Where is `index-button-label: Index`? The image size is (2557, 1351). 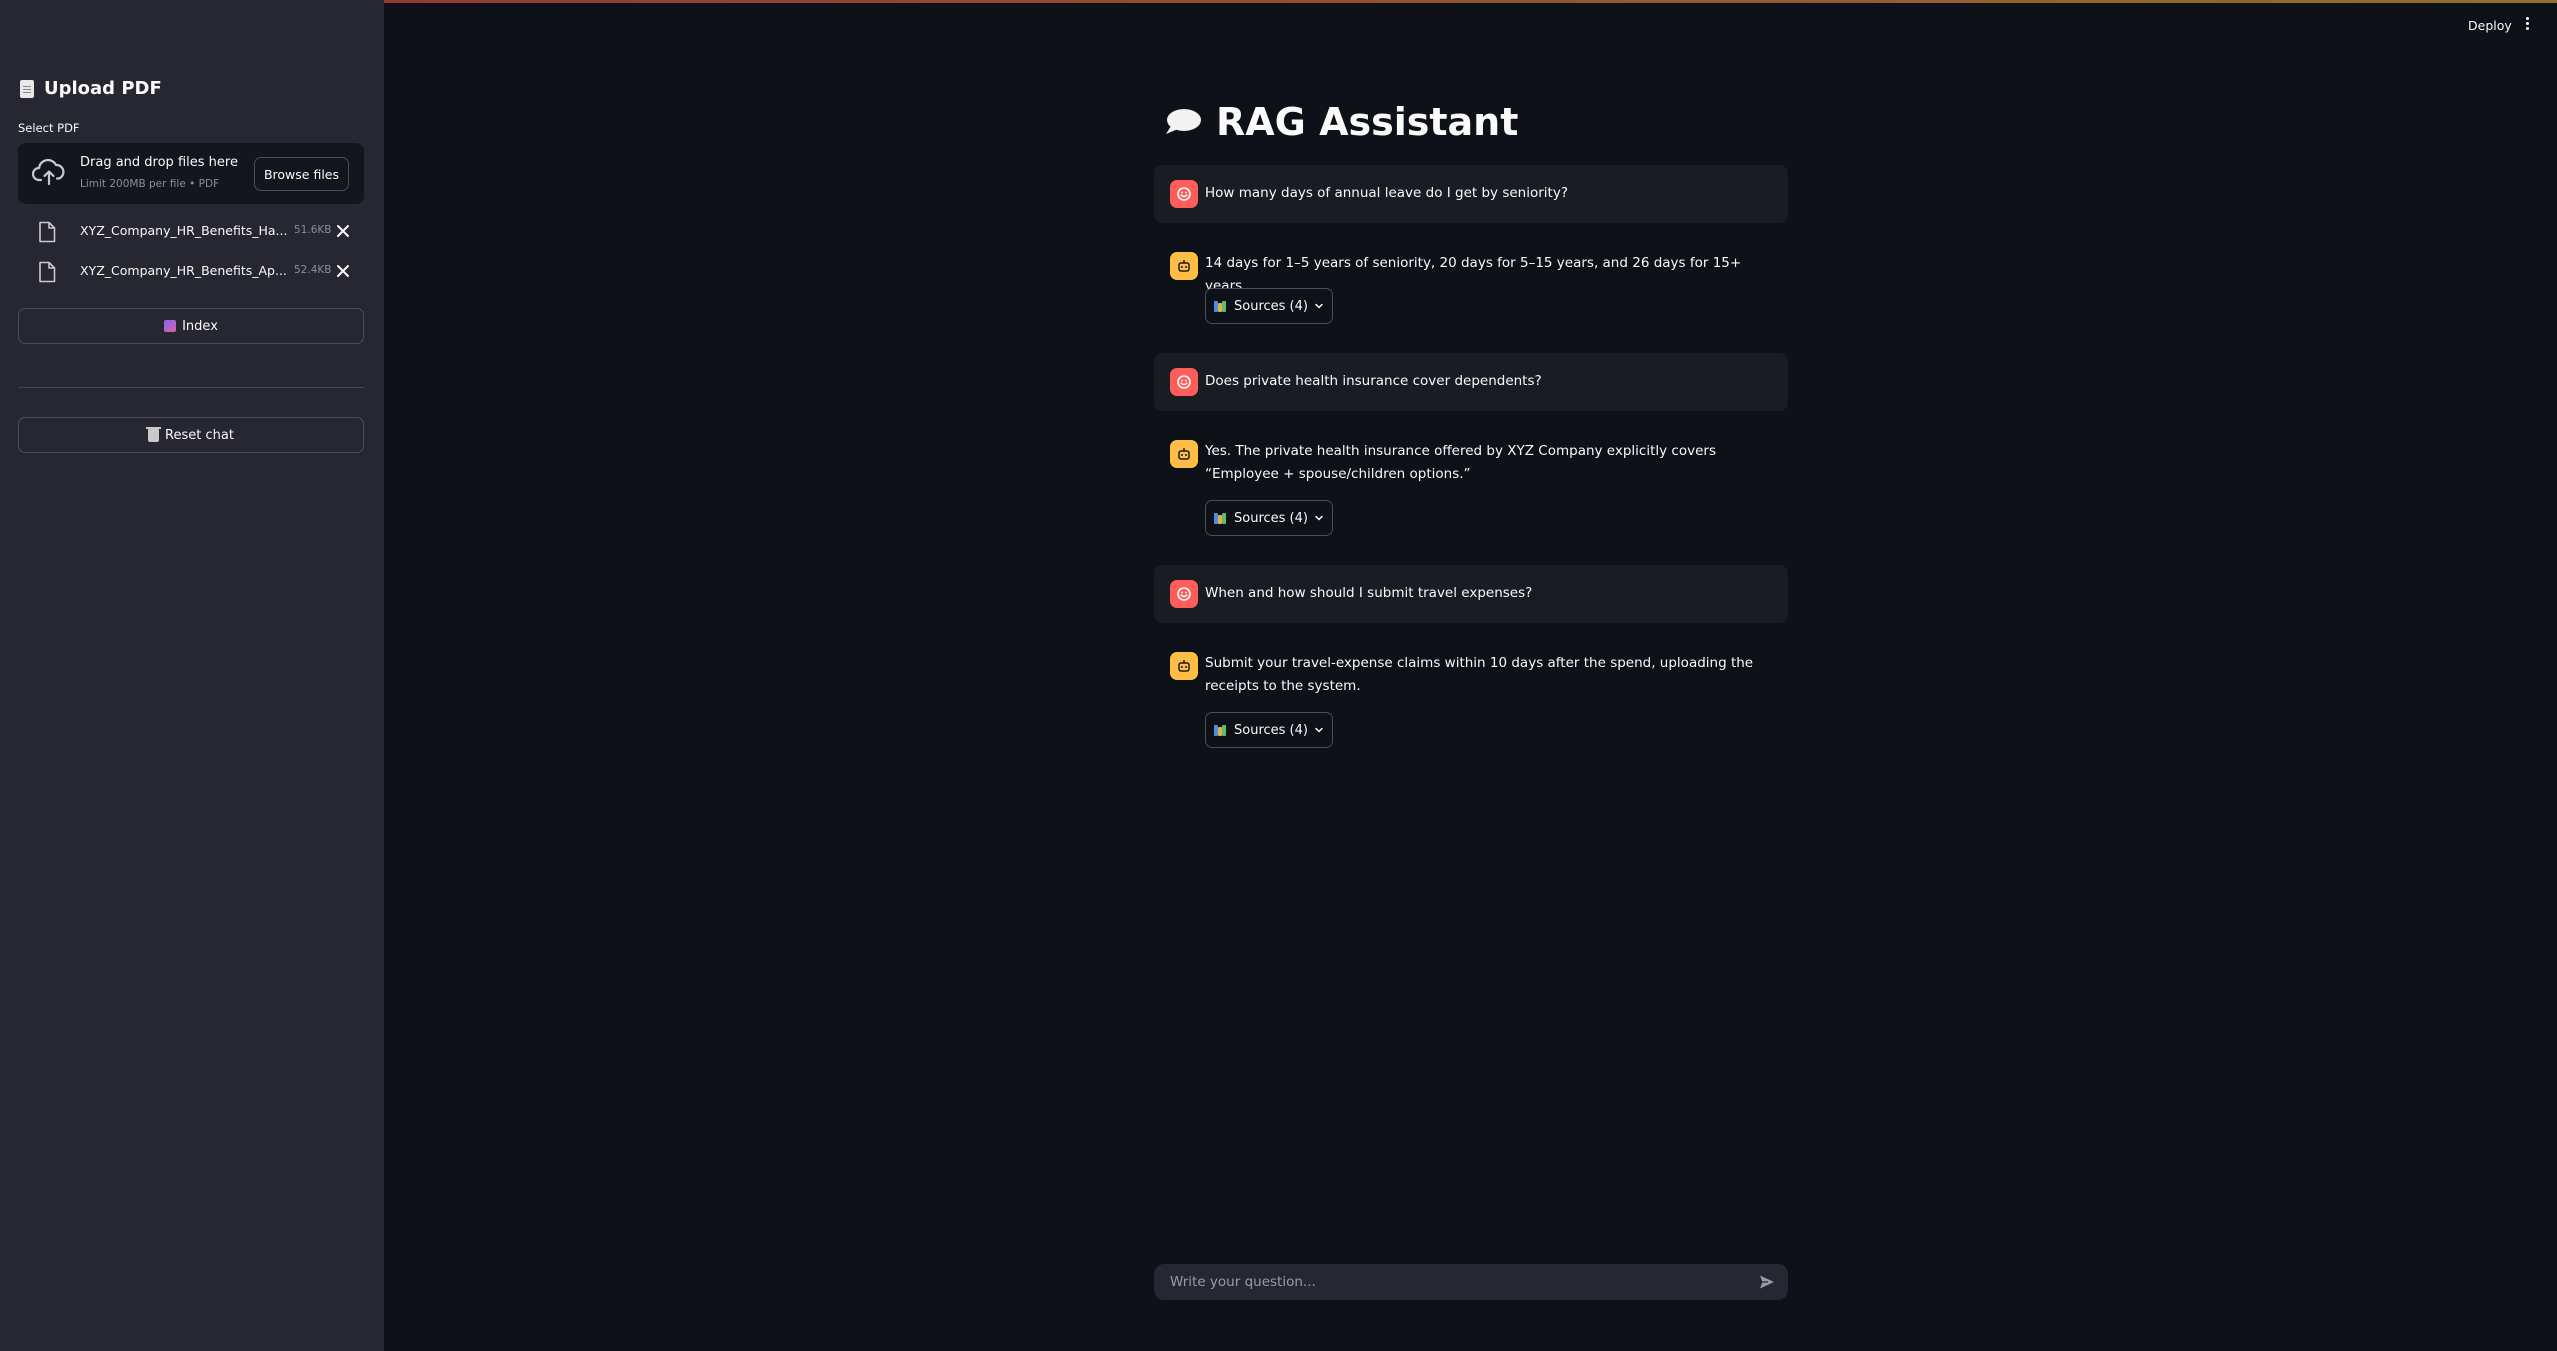
index-button-label: Index is located at coordinates (200, 326).